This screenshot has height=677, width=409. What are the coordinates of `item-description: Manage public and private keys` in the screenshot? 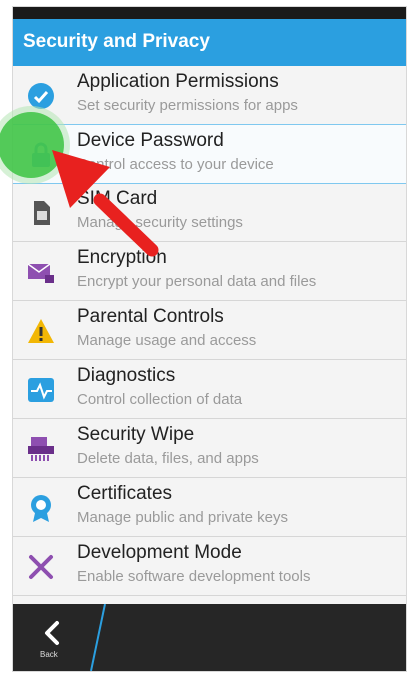 It's located at (182, 517).